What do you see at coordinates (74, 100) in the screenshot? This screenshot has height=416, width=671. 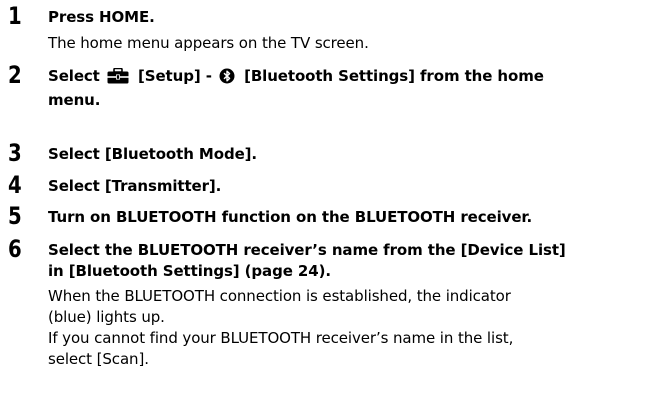 I see `step-title-line: menu.` at bounding box center [74, 100].